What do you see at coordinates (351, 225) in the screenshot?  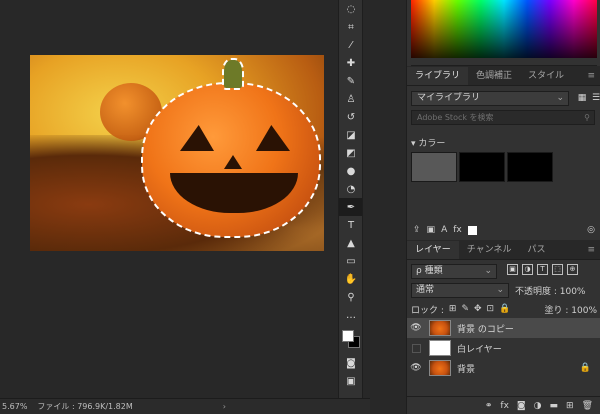 I see `type-tool-icon: T` at bounding box center [351, 225].